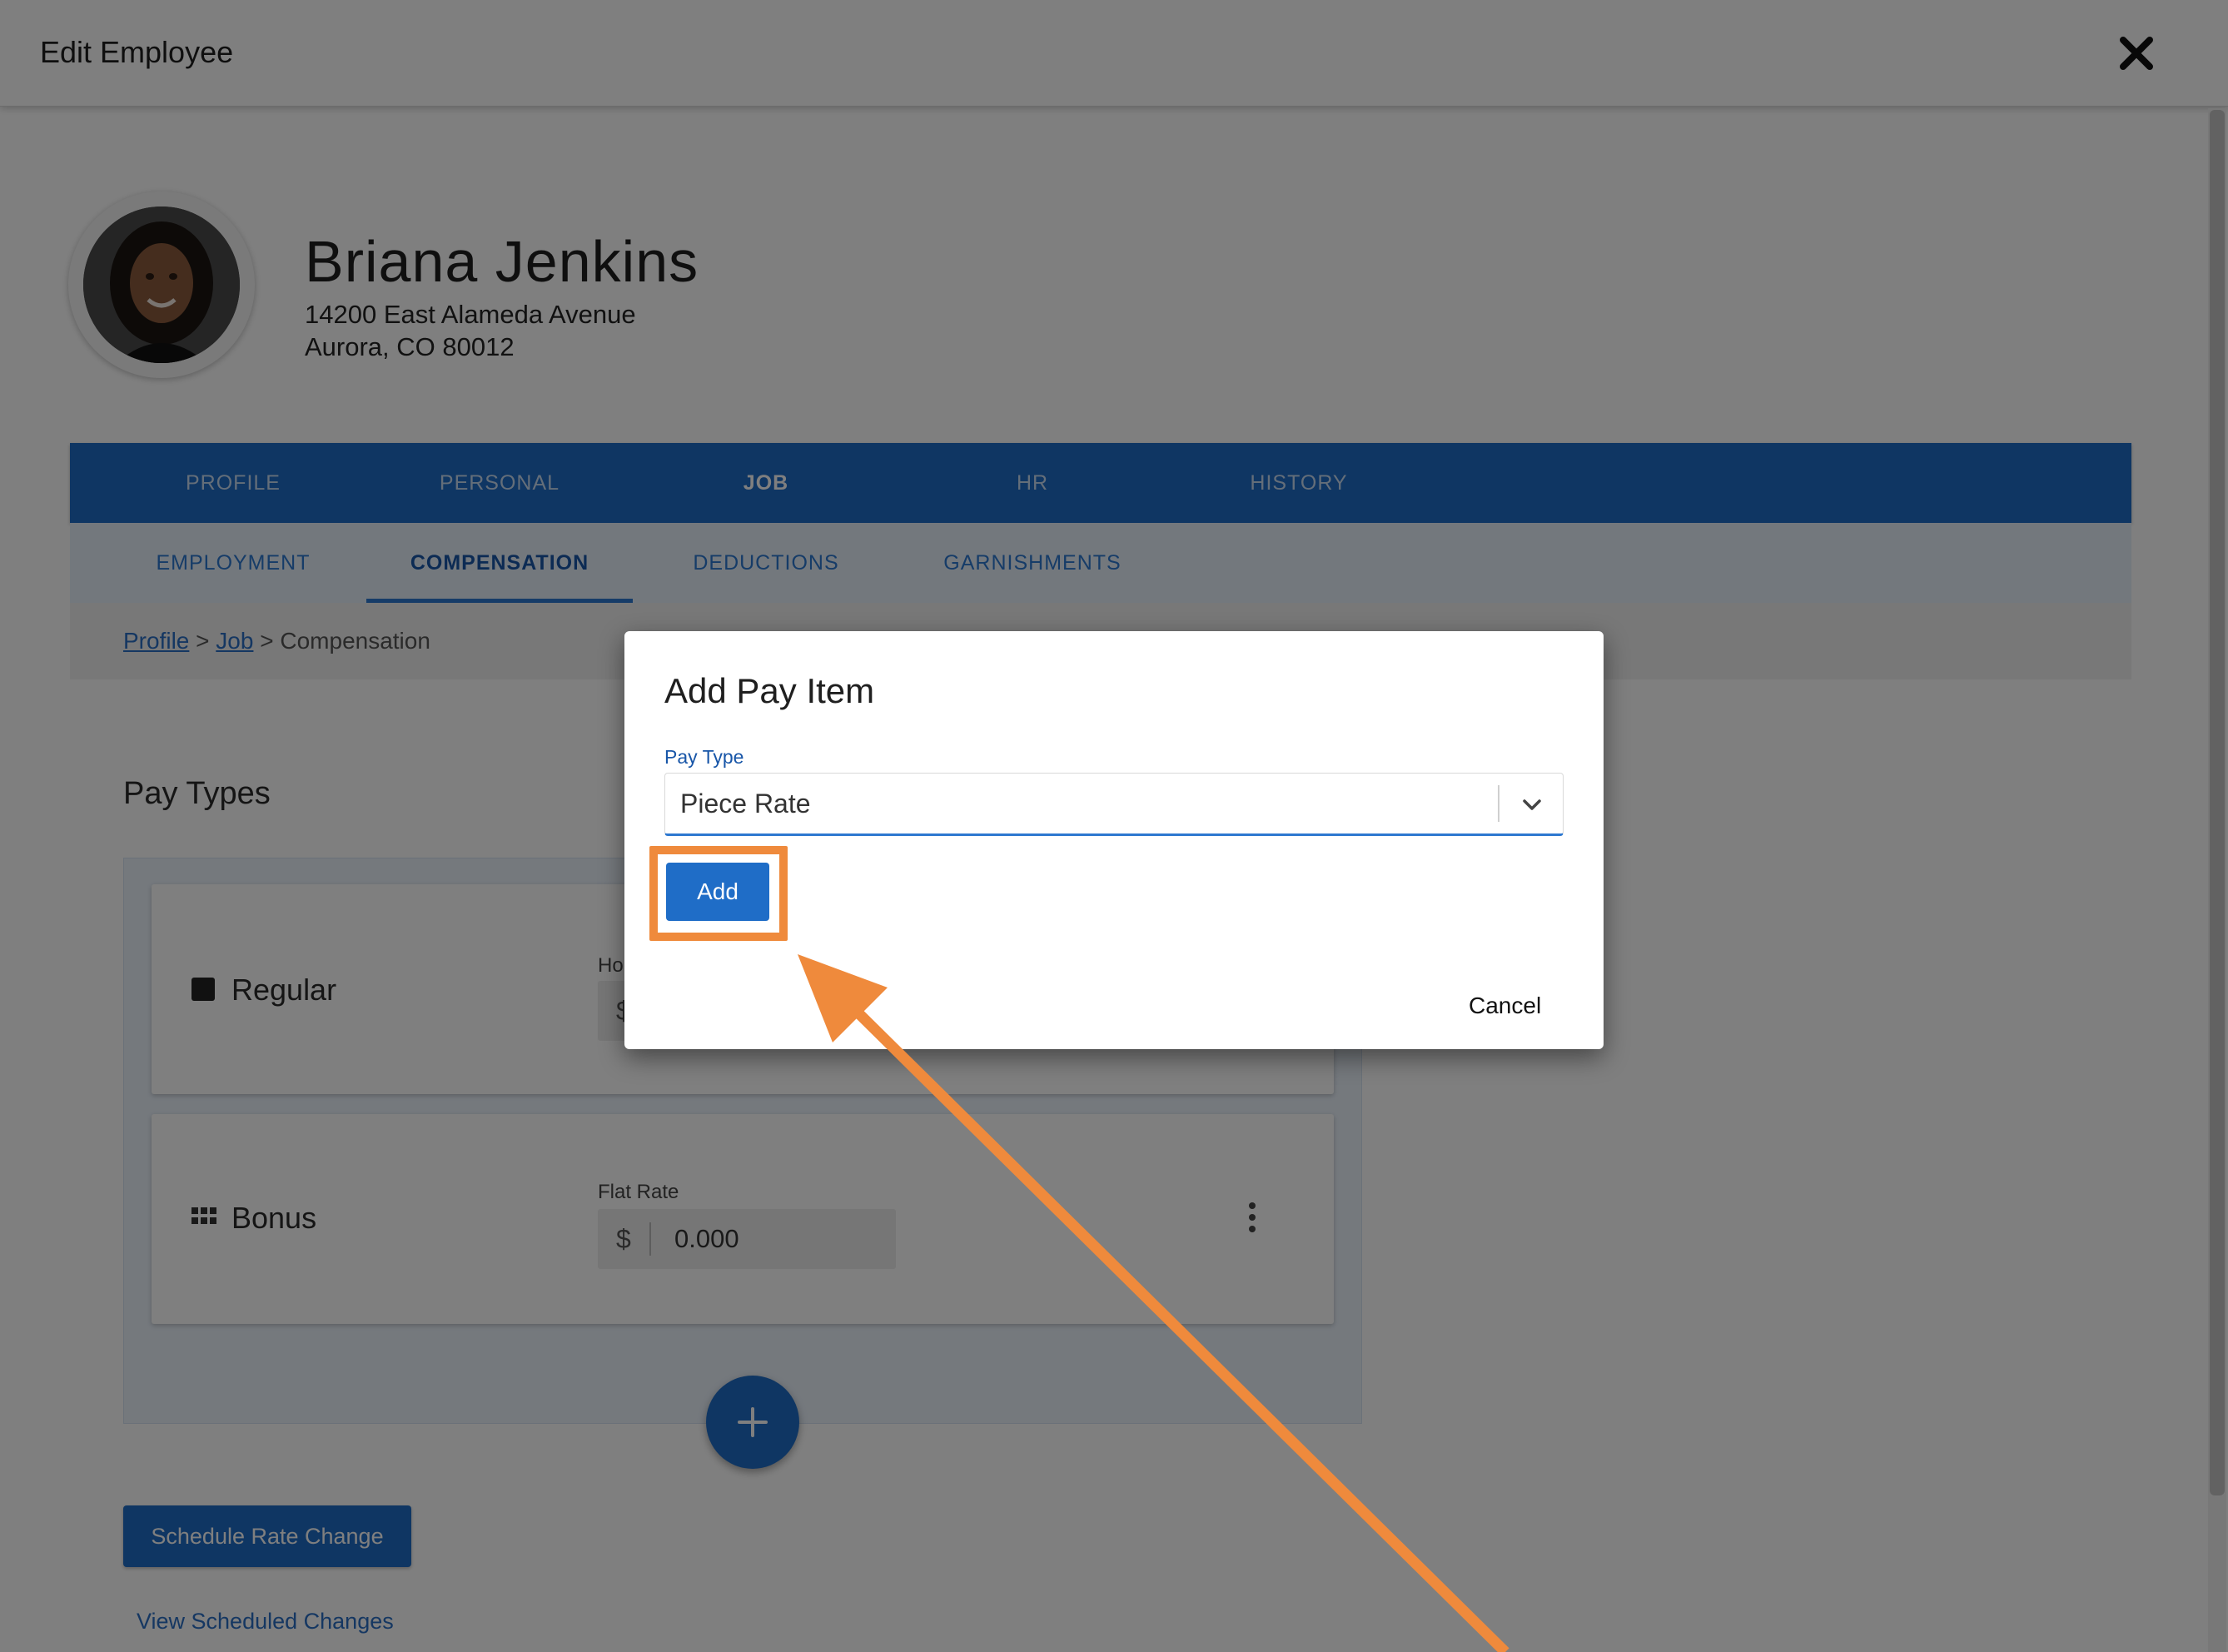 Image resolution: width=2228 pixels, height=1652 pixels. I want to click on select-divider, so click(1498, 803).